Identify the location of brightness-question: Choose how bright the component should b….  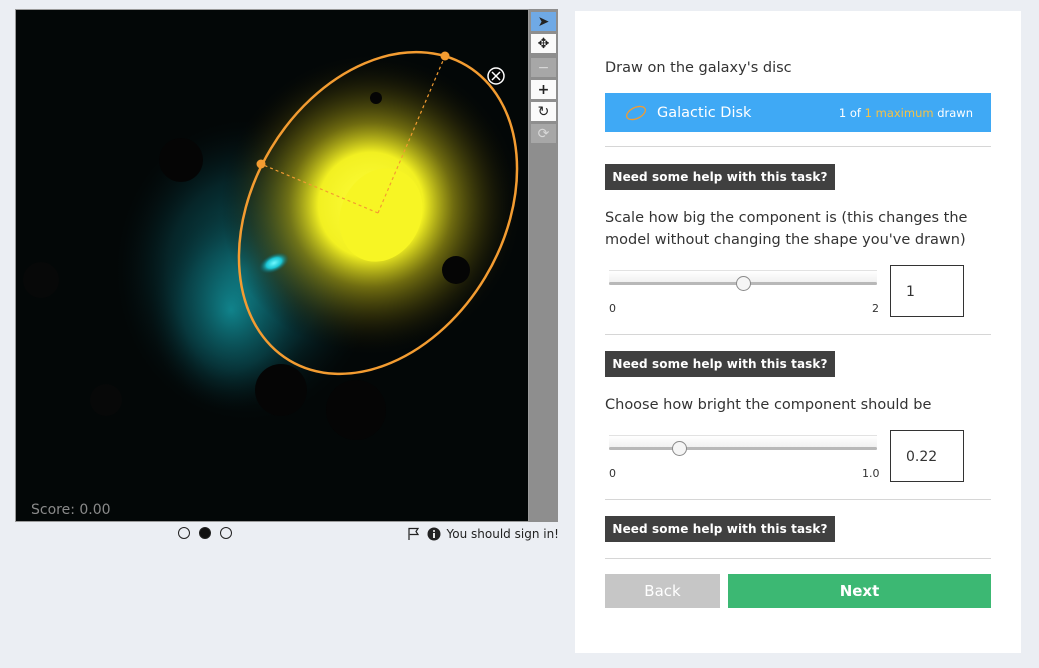
(768, 405).